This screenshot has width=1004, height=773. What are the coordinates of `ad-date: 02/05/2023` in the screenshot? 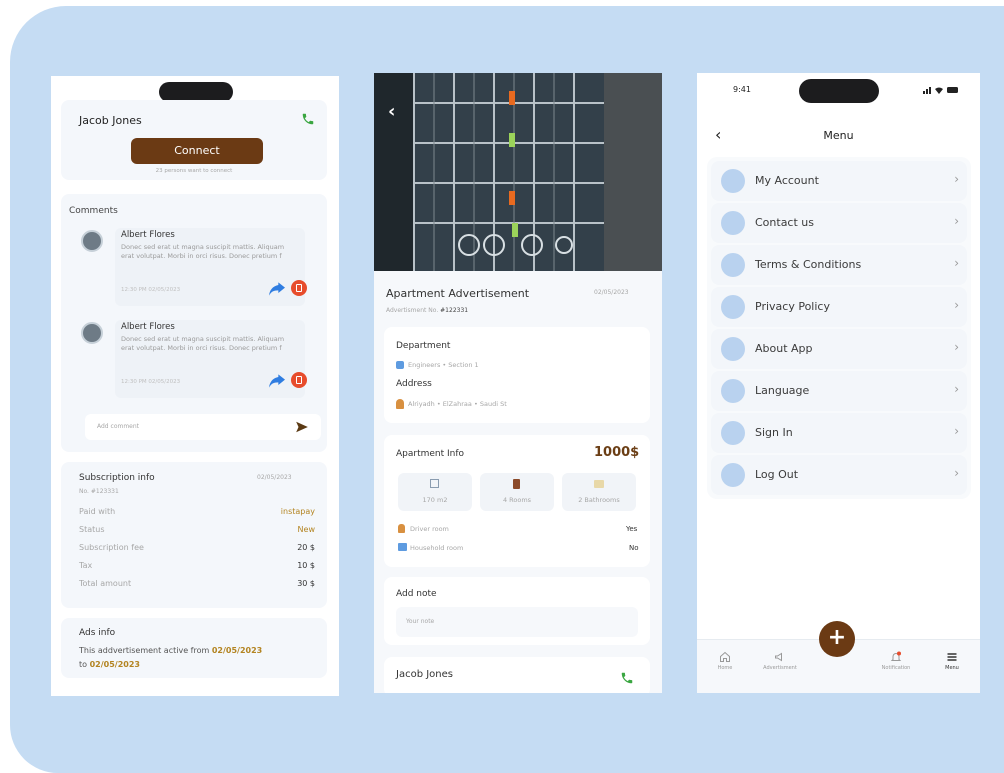 It's located at (611, 292).